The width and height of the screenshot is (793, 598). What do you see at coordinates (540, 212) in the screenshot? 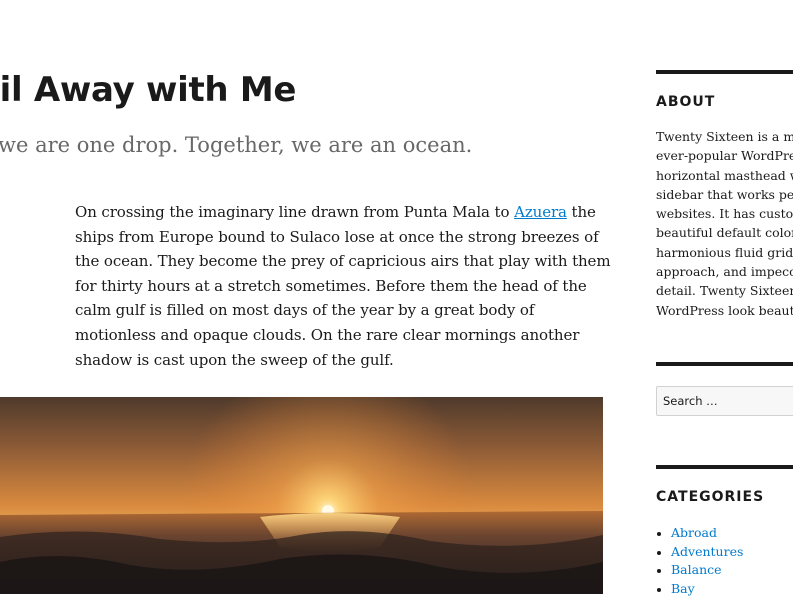
I see `azuera-link: Azuera` at bounding box center [540, 212].